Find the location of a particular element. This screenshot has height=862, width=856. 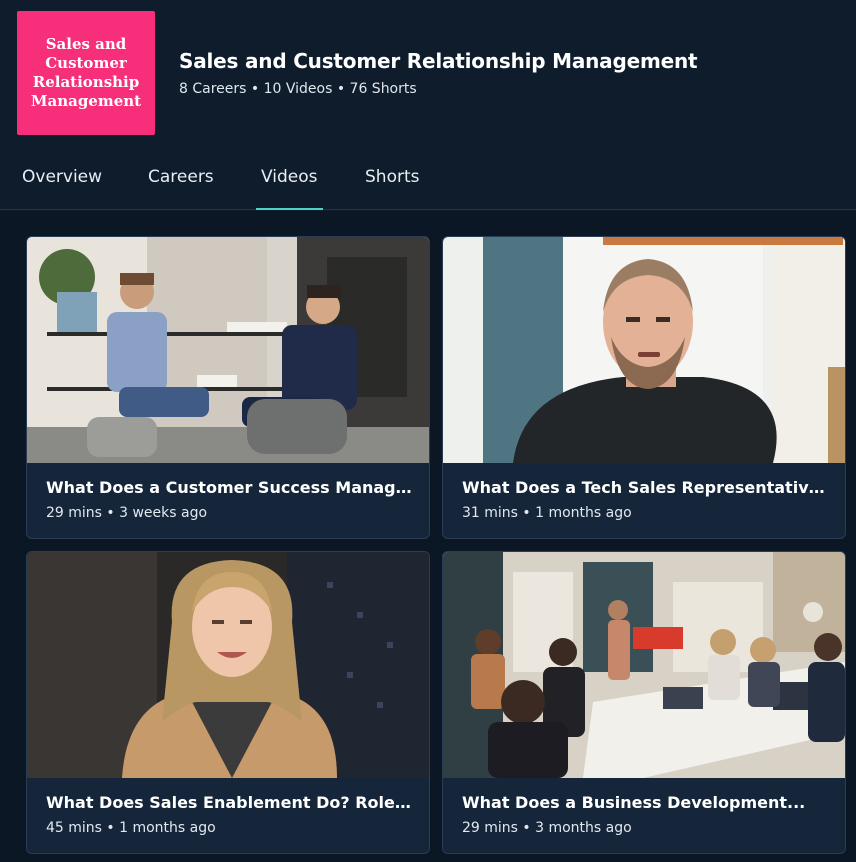

tab-overview: Overview is located at coordinates (62, 184).